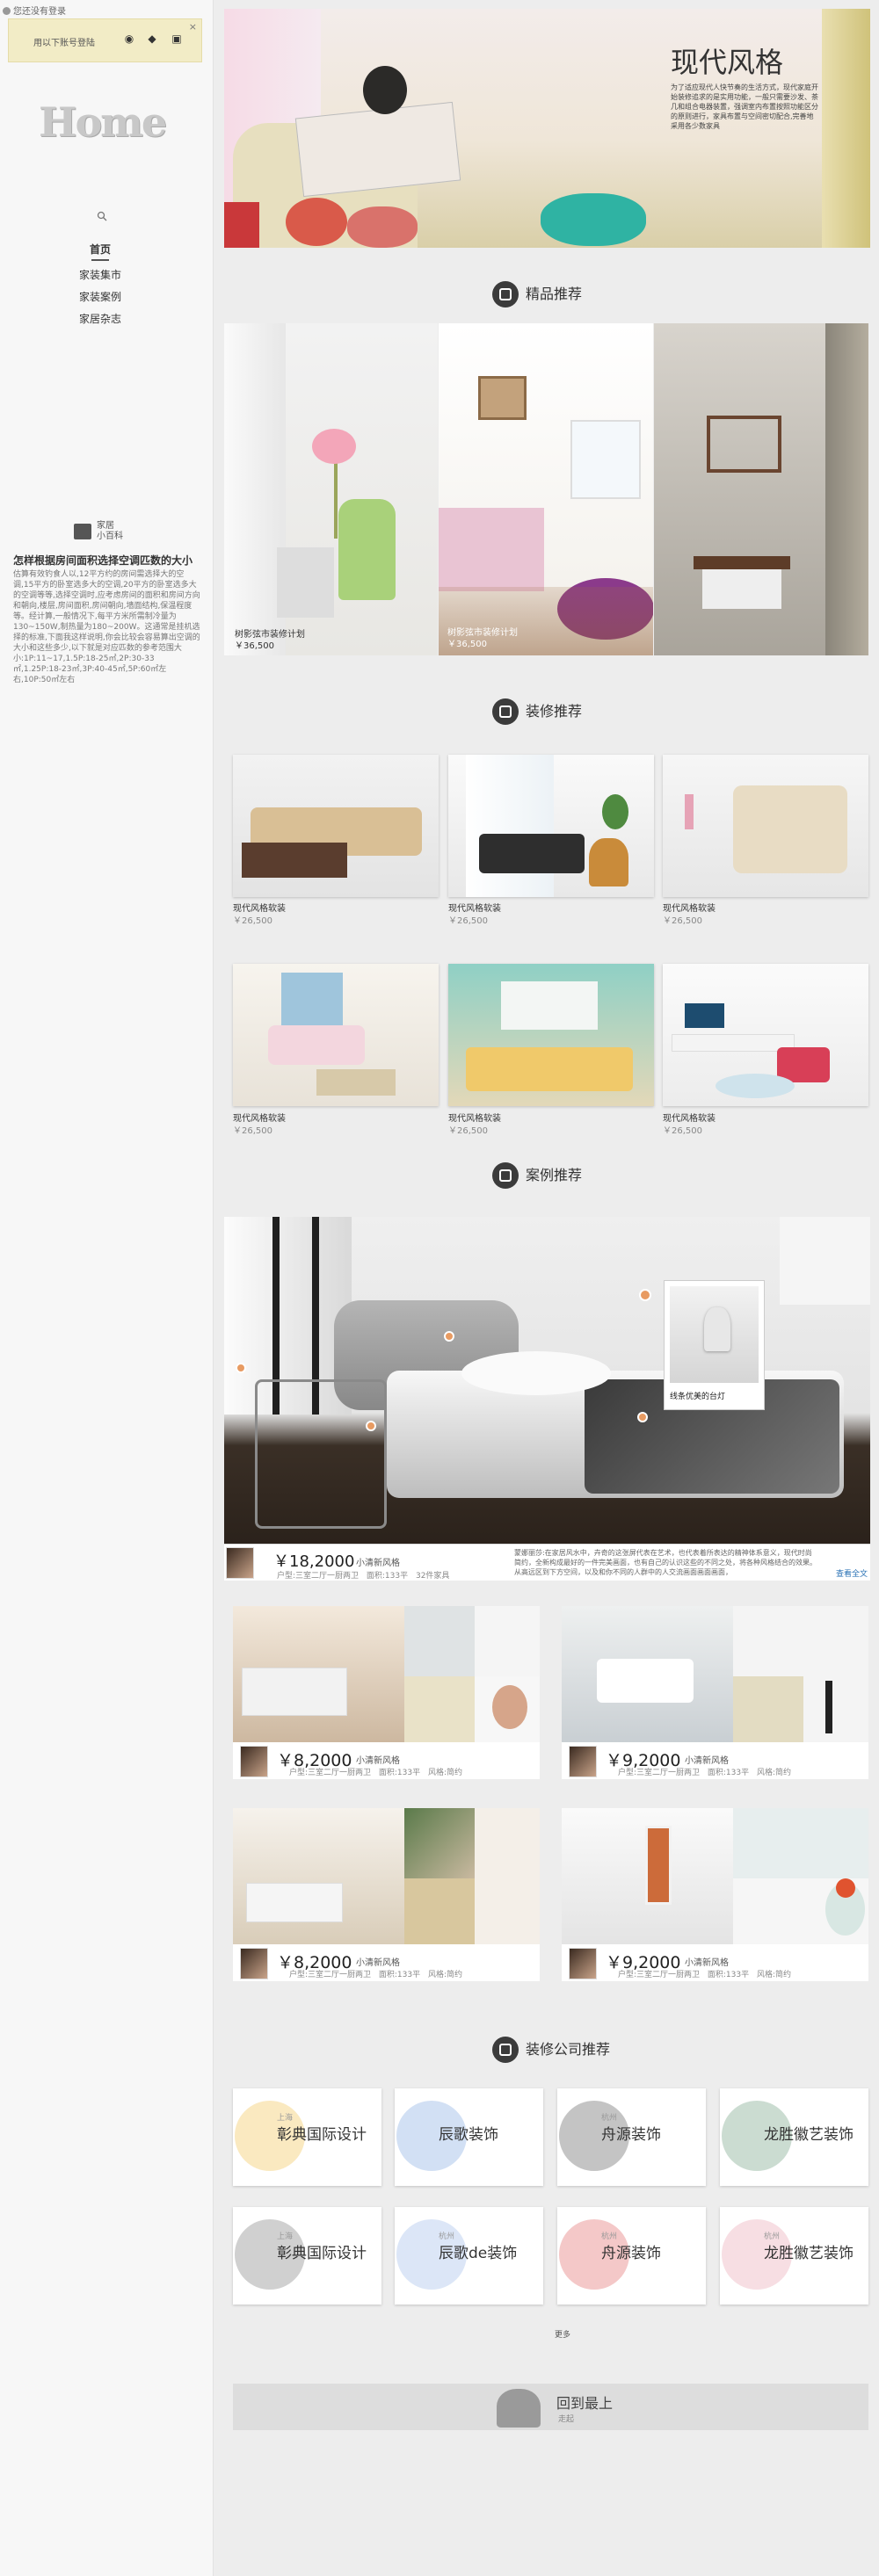 This screenshot has width=879, height=2576. I want to click on section-title-decor: 装修推荐, so click(537, 711).